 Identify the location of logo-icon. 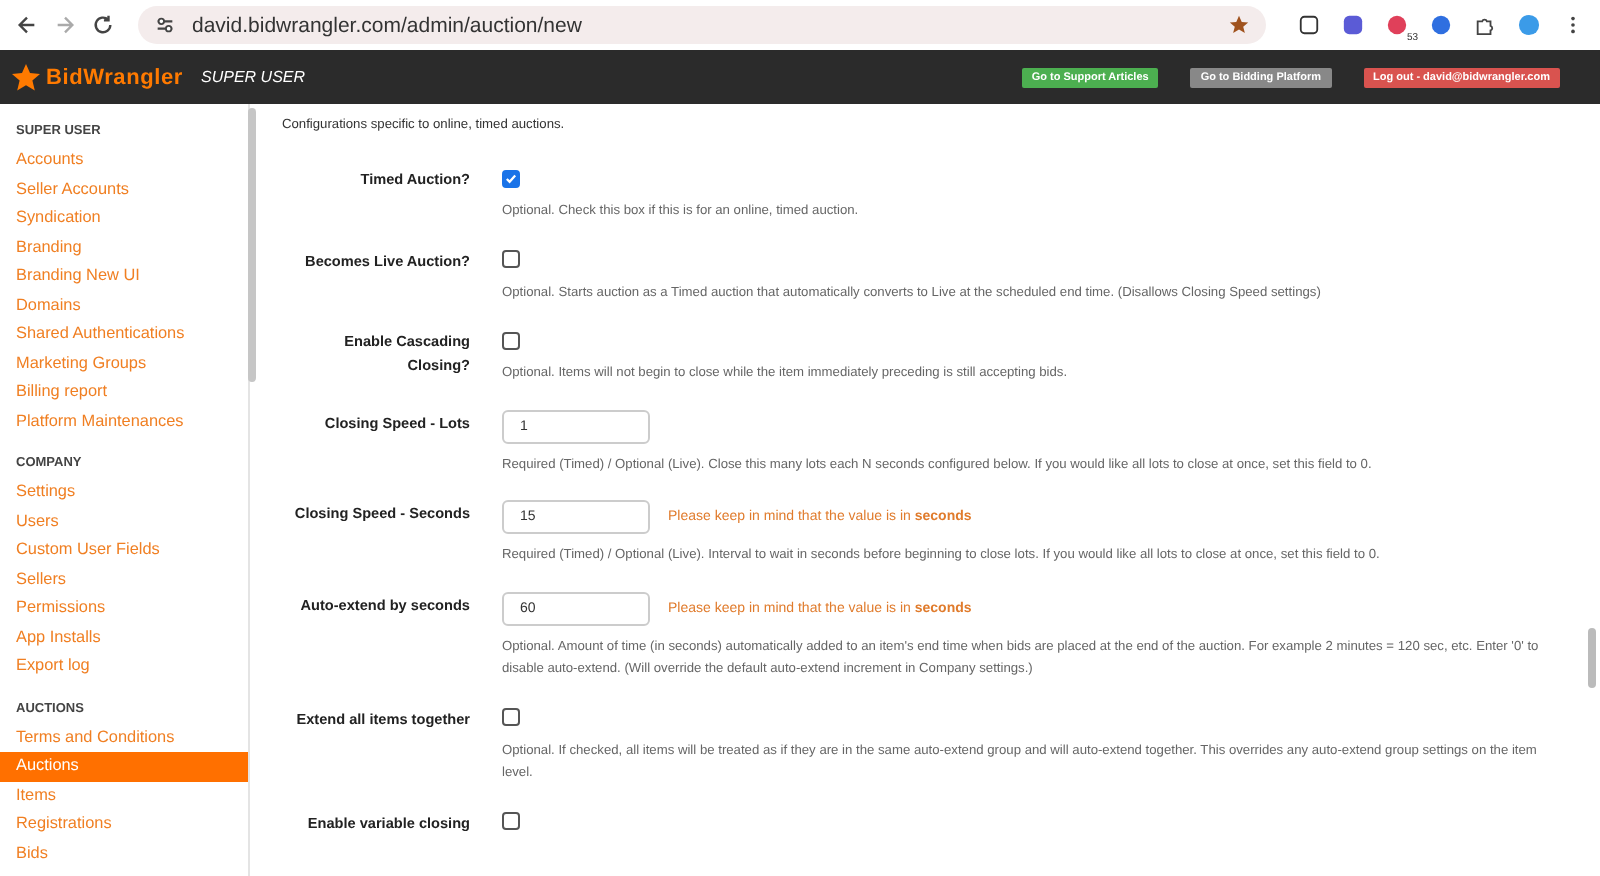
(26, 77).